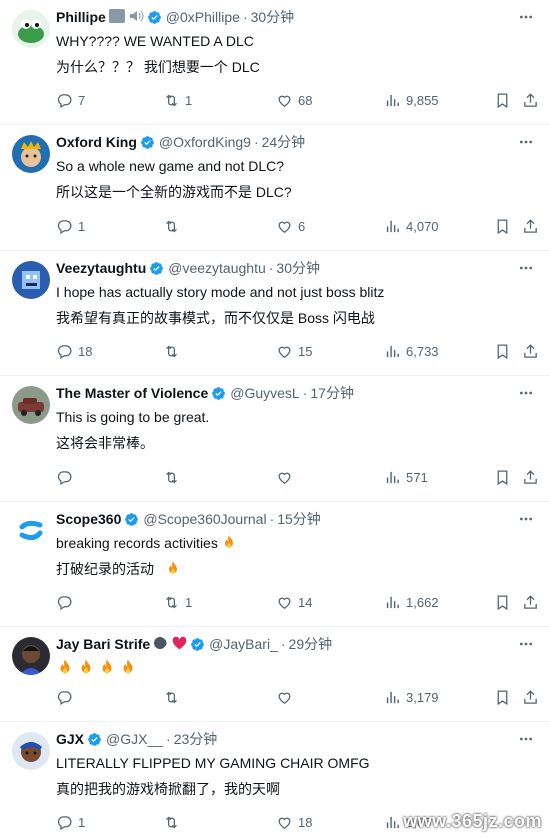  What do you see at coordinates (204, 519) in the screenshot?
I see `author-handle: @Scope360Journal` at bounding box center [204, 519].